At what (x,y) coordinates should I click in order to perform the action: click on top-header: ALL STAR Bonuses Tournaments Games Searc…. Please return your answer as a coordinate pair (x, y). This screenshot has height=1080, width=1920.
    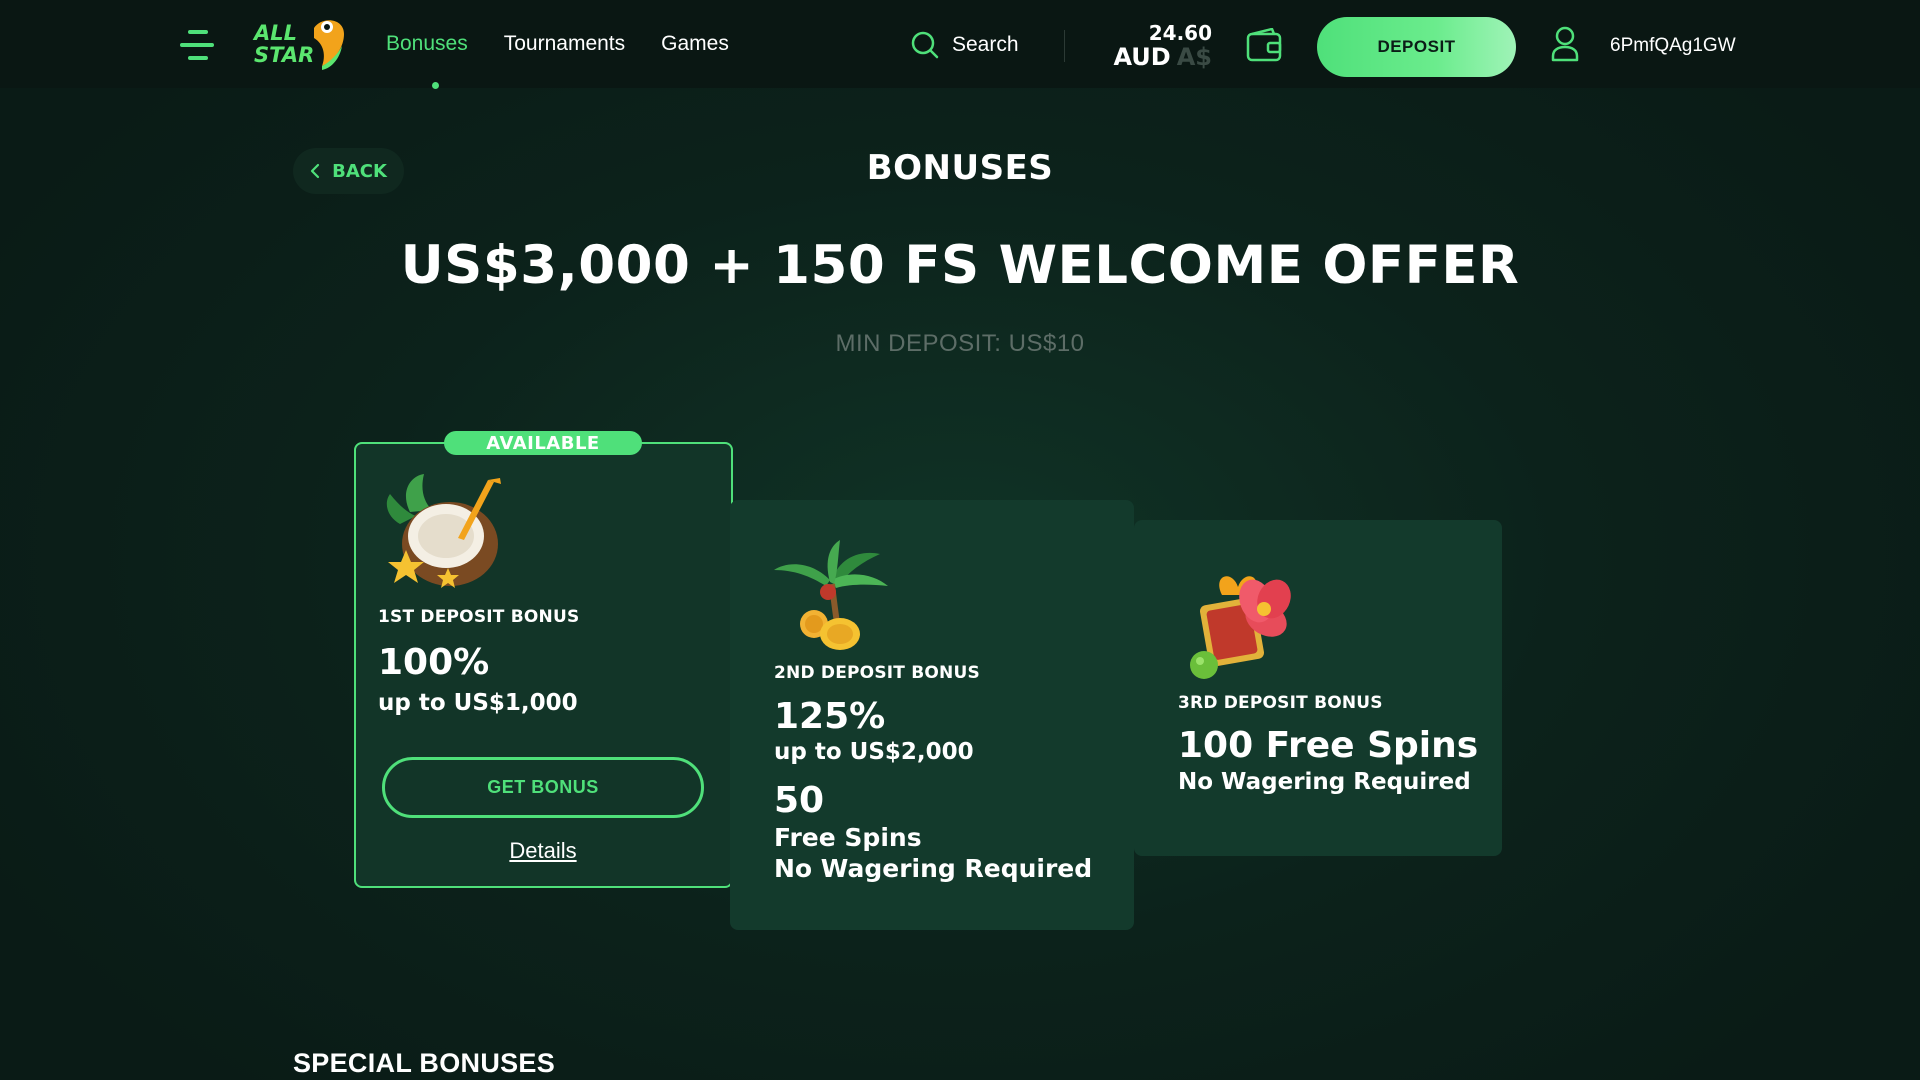
    Looking at the image, I should click on (960, 44).